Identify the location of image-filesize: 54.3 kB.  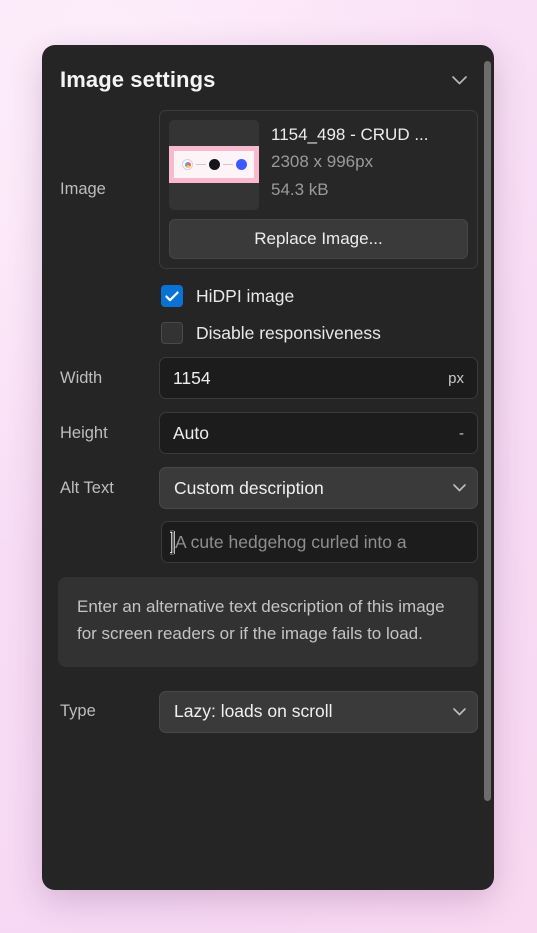
(300, 189).